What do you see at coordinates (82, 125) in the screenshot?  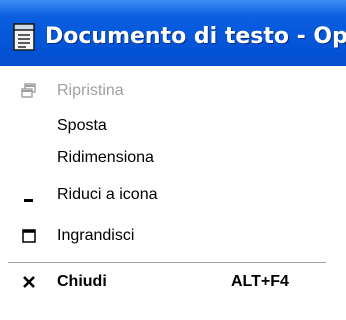 I see `menu-item-label: Sposta` at bounding box center [82, 125].